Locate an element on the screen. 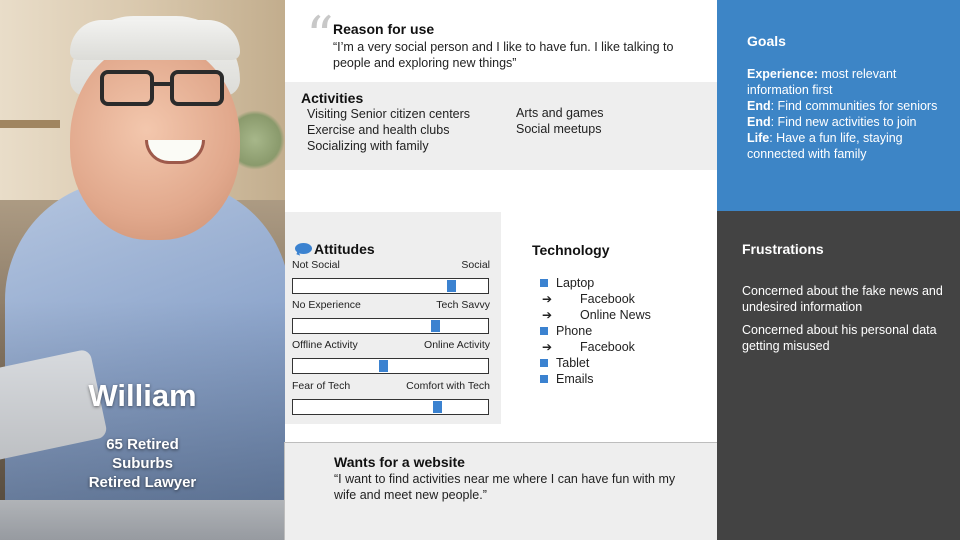  attitudes-heading: Attitudes is located at coordinates (335, 249).